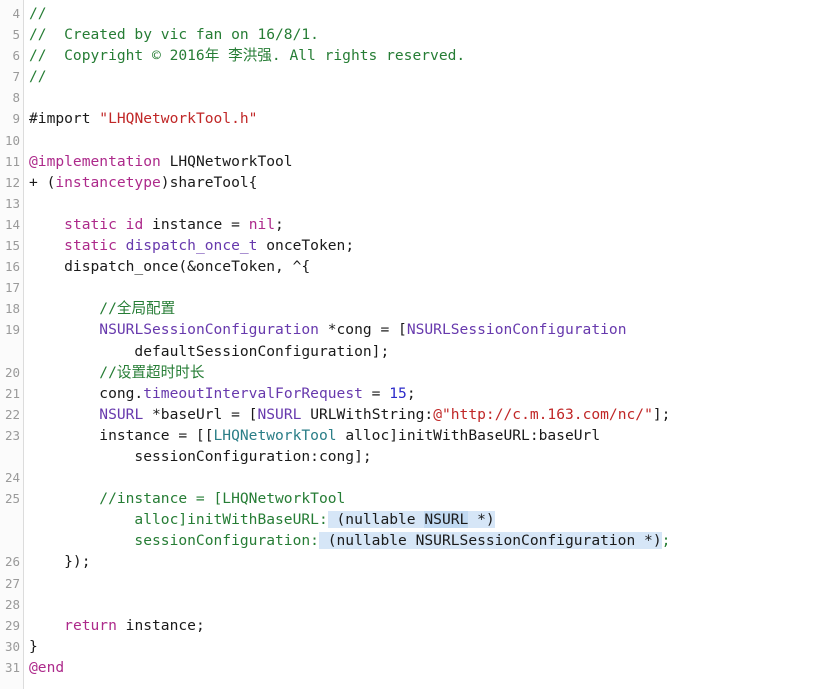 Image resolution: width=820 pixels, height=689 pixels. What do you see at coordinates (209, 182) in the screenshot?
I see `code-token-plain: )shareTool{` at bounding box center [209, 182].